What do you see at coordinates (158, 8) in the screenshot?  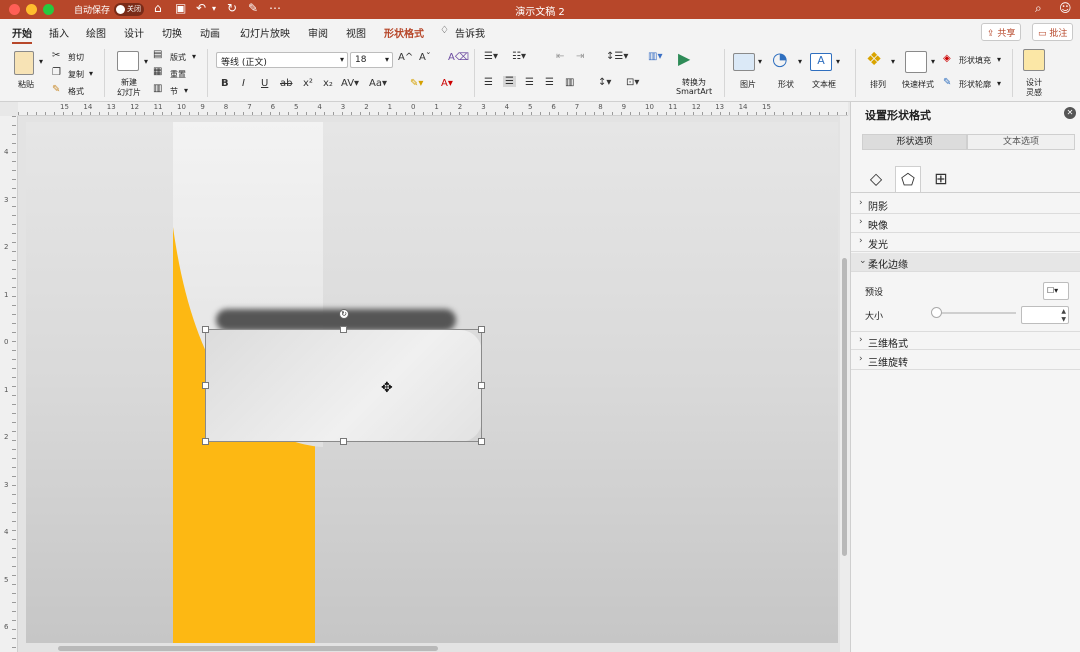 I see `home-icon: ⌂` at bounding box center [158, 8].